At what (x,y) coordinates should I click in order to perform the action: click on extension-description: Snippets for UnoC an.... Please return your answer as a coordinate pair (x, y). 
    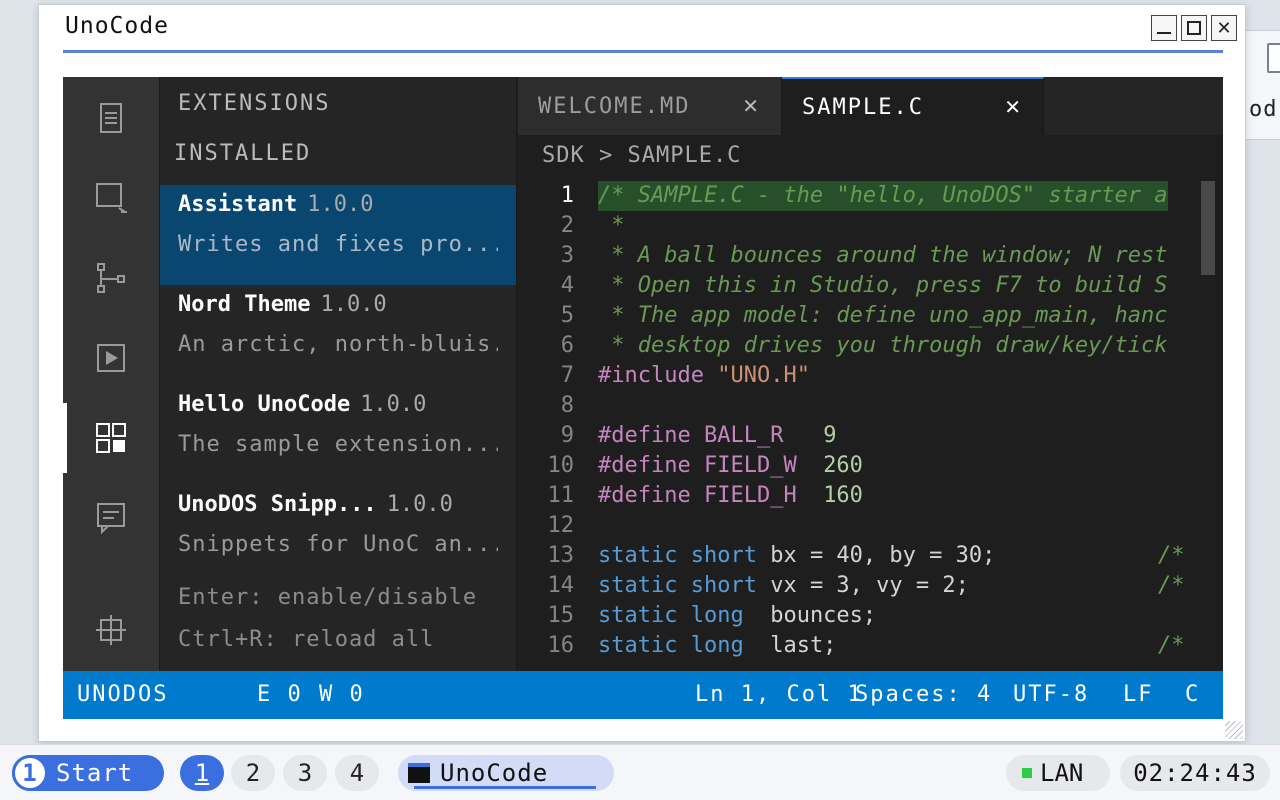
    Looking at the image, I should click on (338, 544).